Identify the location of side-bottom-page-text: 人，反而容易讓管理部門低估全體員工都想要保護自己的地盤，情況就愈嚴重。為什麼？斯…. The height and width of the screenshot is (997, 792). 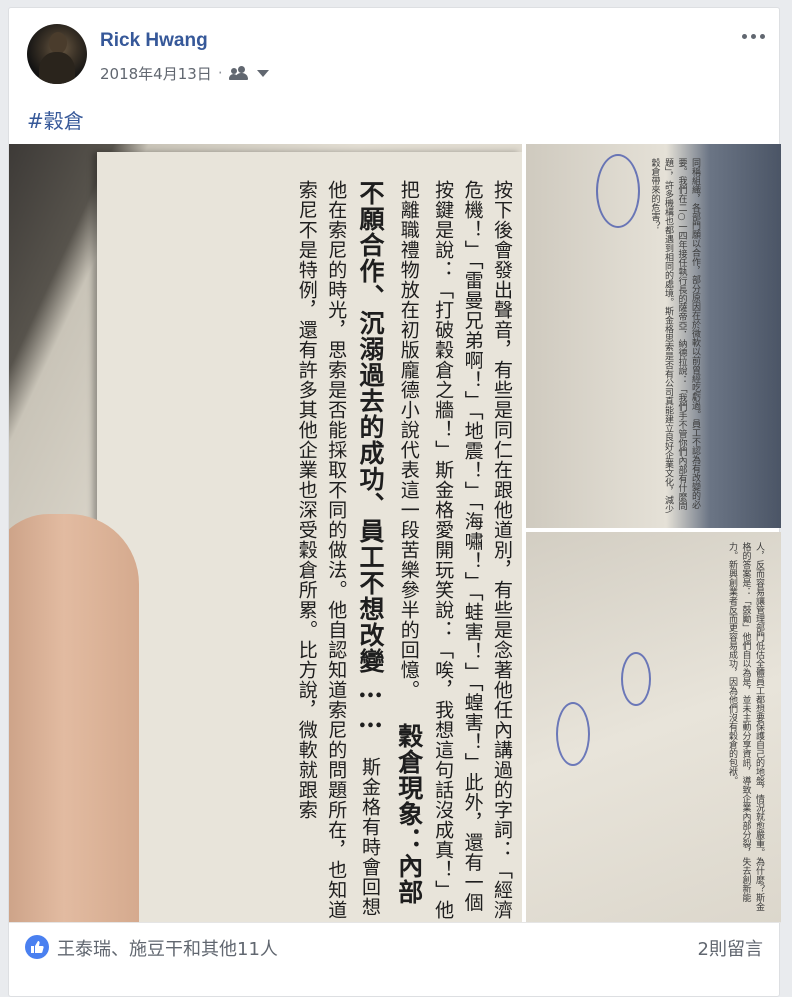
(745, 726).